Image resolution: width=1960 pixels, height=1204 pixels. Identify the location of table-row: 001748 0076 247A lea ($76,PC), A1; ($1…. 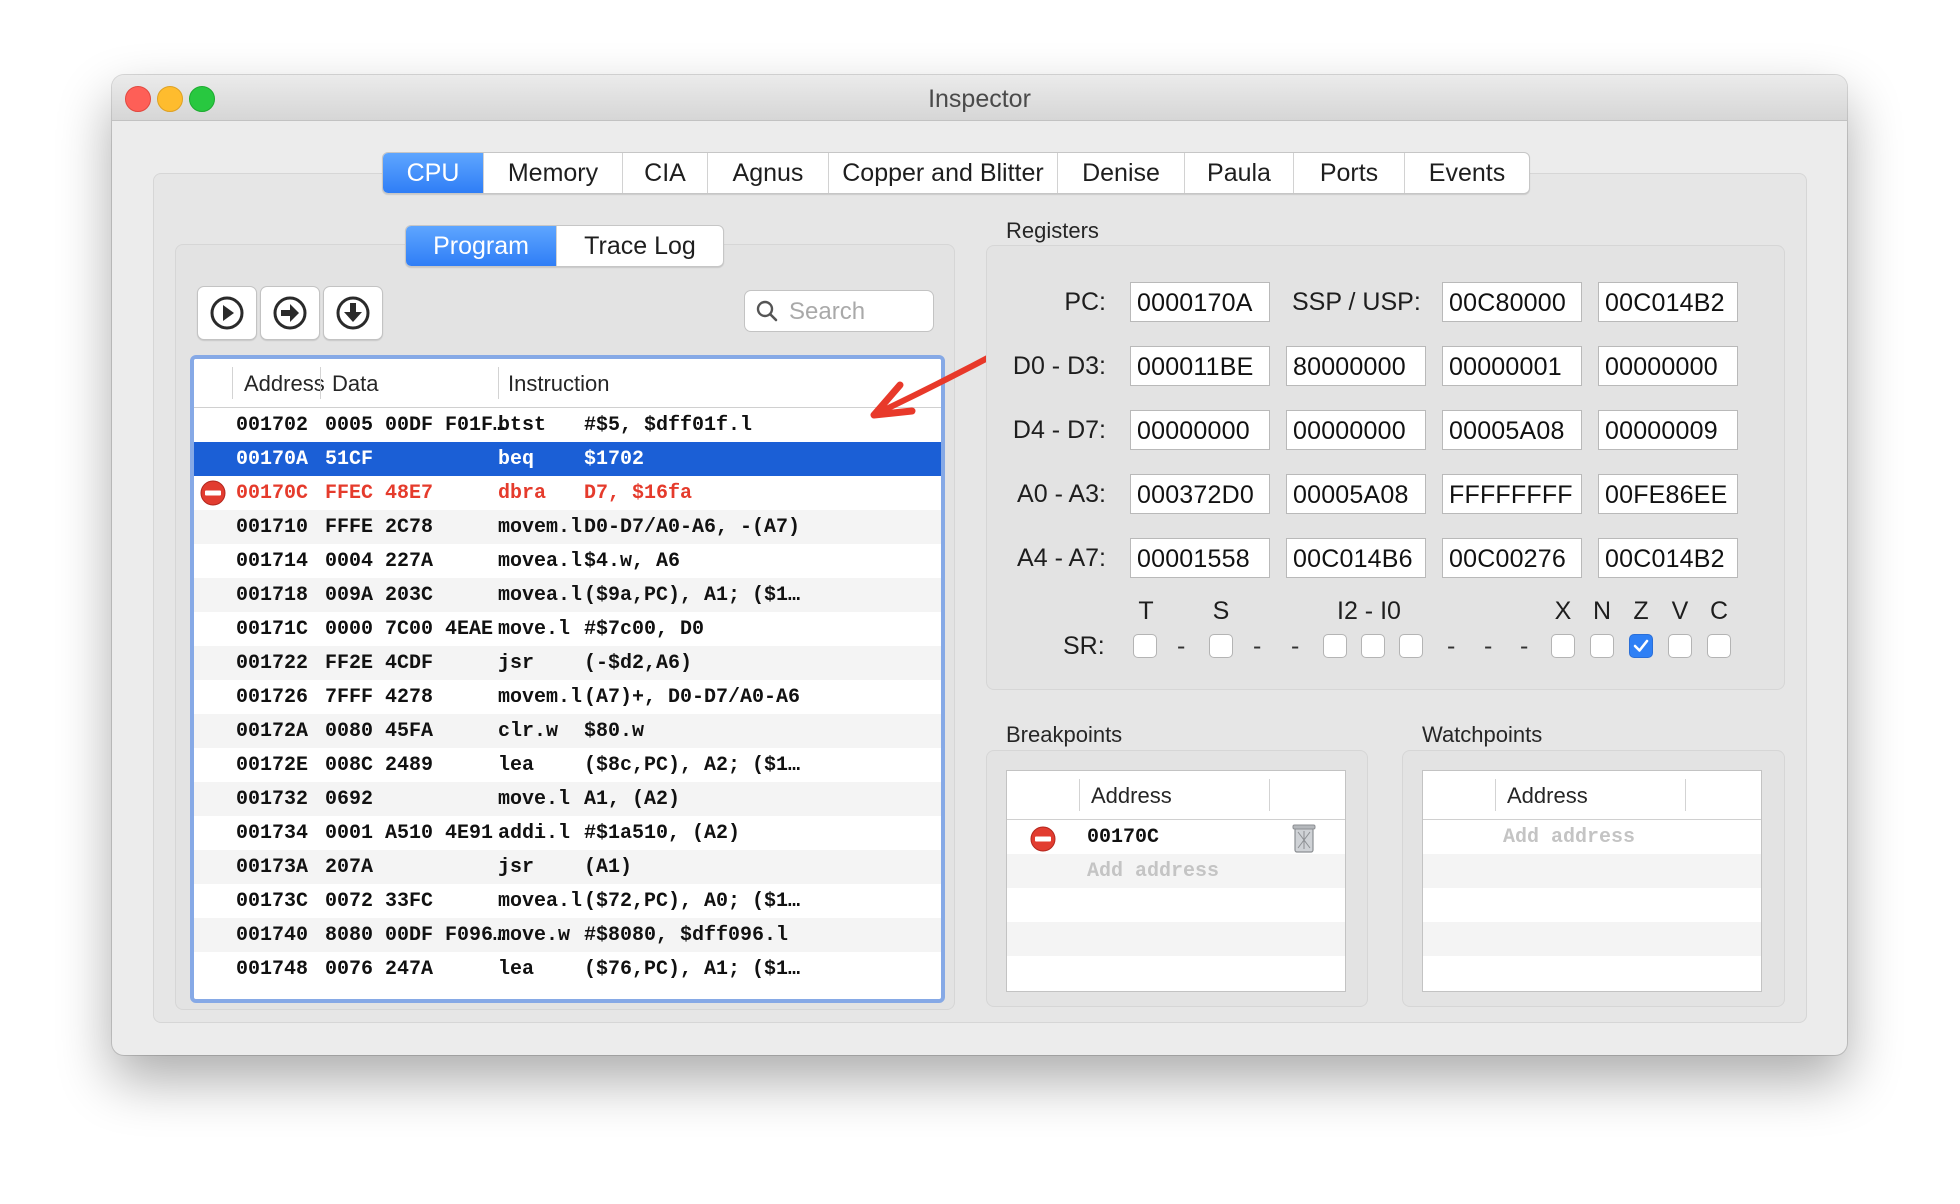
(567, 969).